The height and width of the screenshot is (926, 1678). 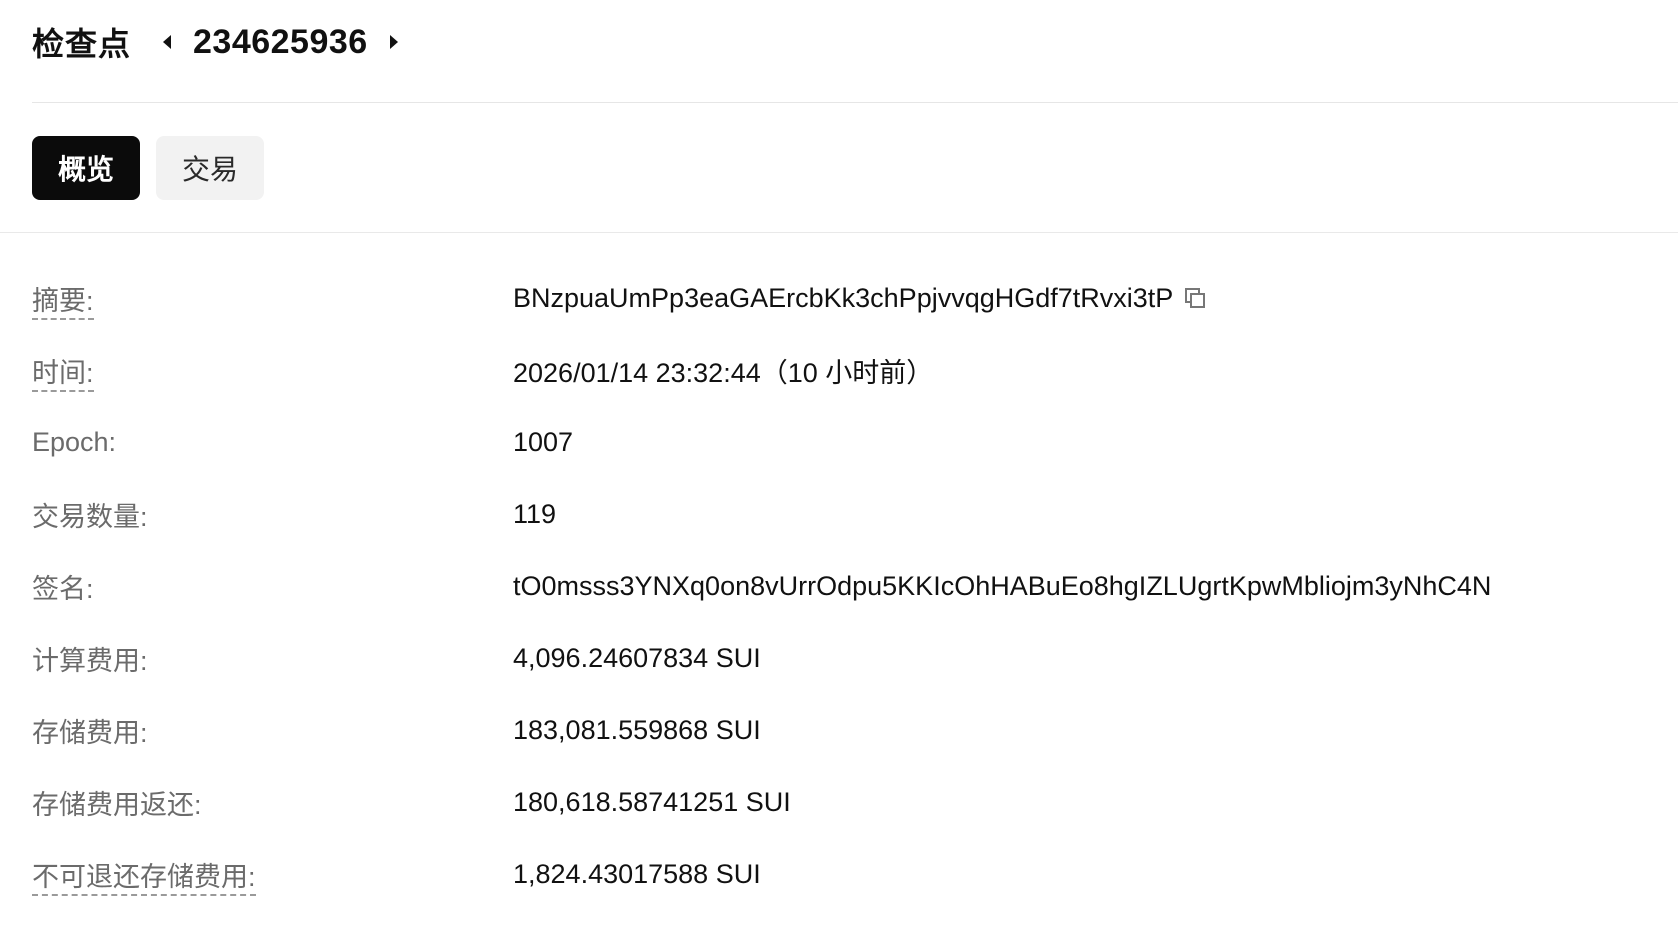 I want to click on storage-rebate-label: 存储费用返还:, so click(x=272, y=802).